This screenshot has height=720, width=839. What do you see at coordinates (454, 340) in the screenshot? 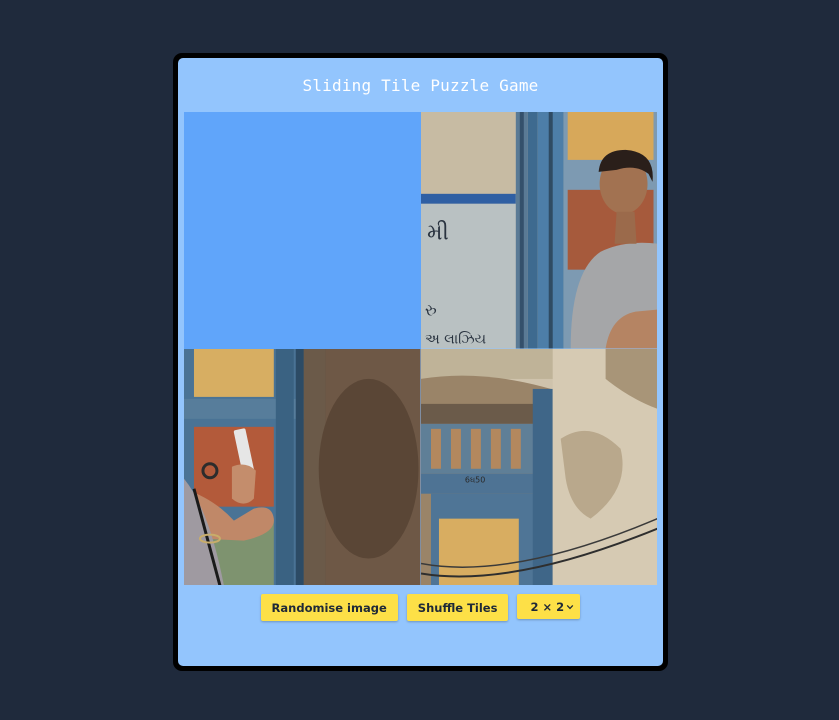
I see `svg-text: અ લાઝિય` at bounding box center [454, 340].